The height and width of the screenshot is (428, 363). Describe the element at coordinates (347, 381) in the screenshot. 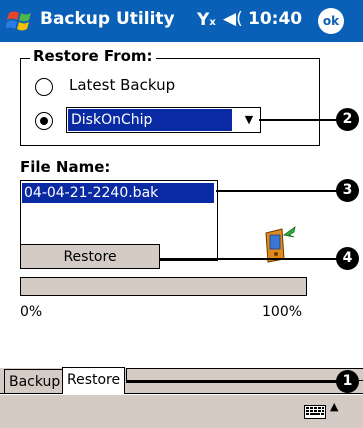

I see `callout-1: 1` at that location.